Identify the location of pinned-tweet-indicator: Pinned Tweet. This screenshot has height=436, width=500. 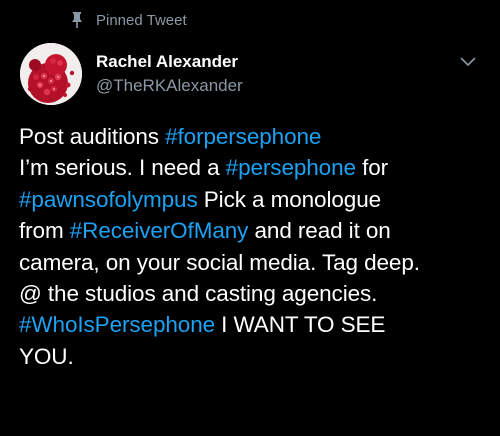
(128, 20).